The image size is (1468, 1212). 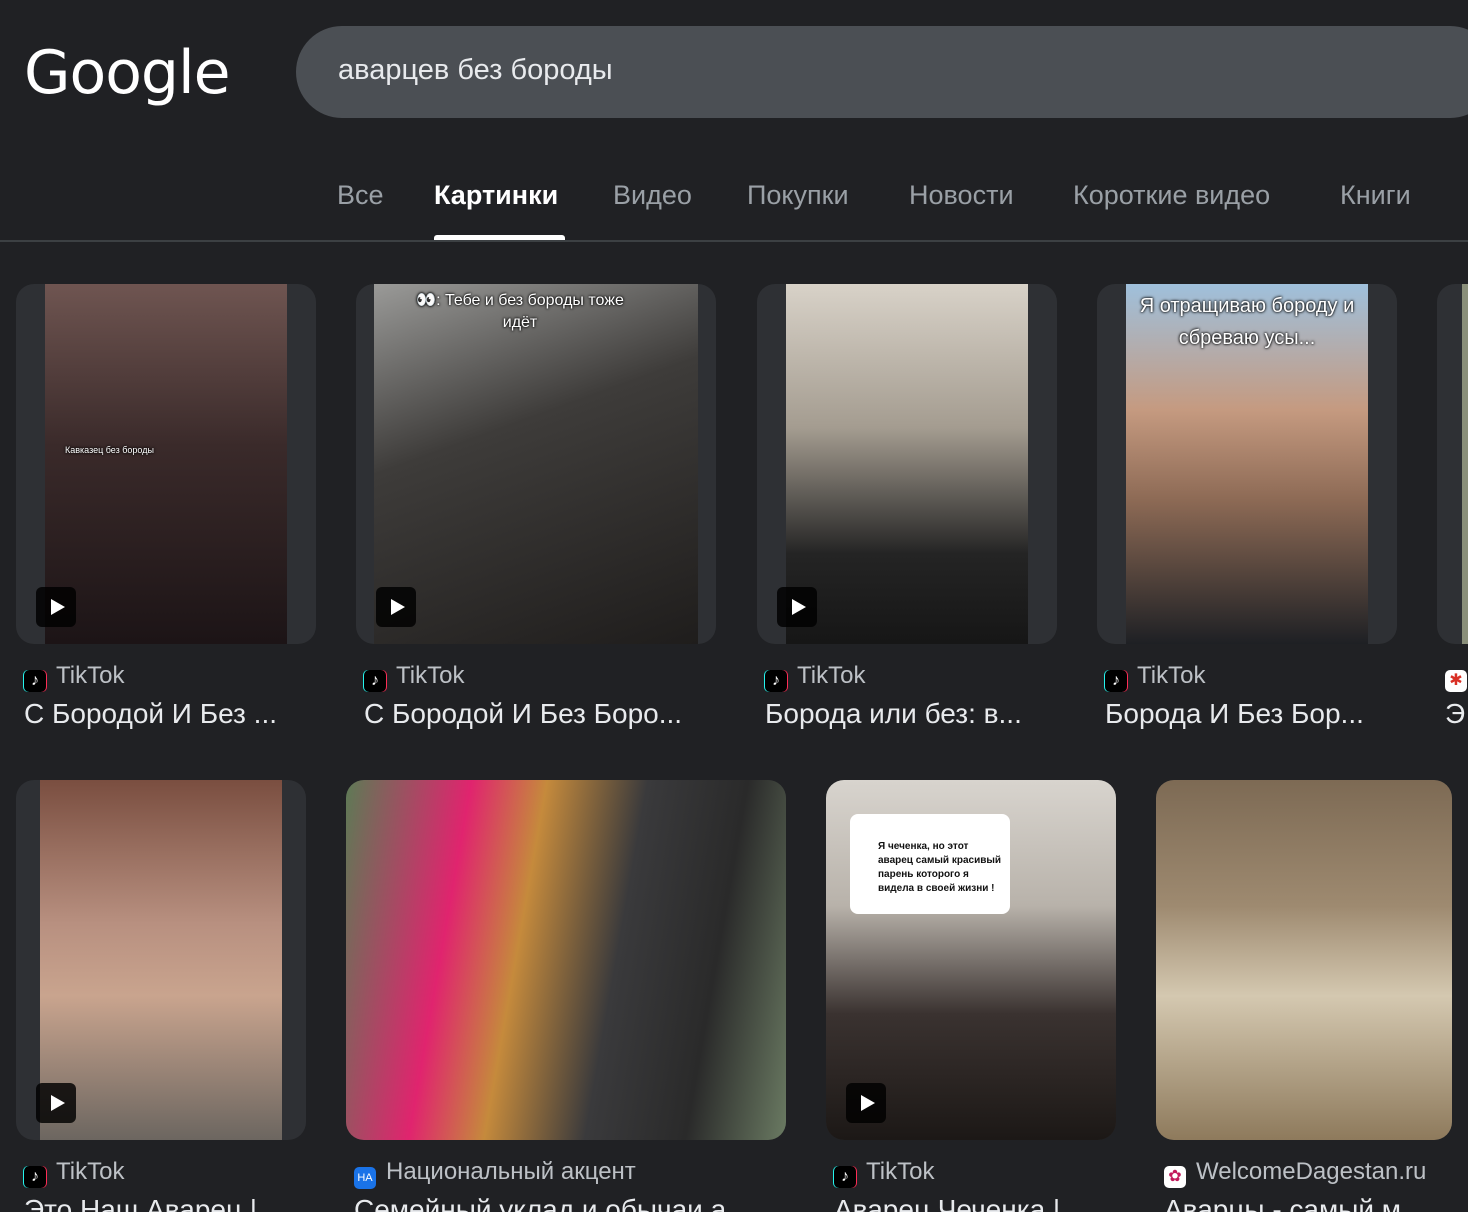 I want to click on active-tab-indicator, so click(x=499, y=237).